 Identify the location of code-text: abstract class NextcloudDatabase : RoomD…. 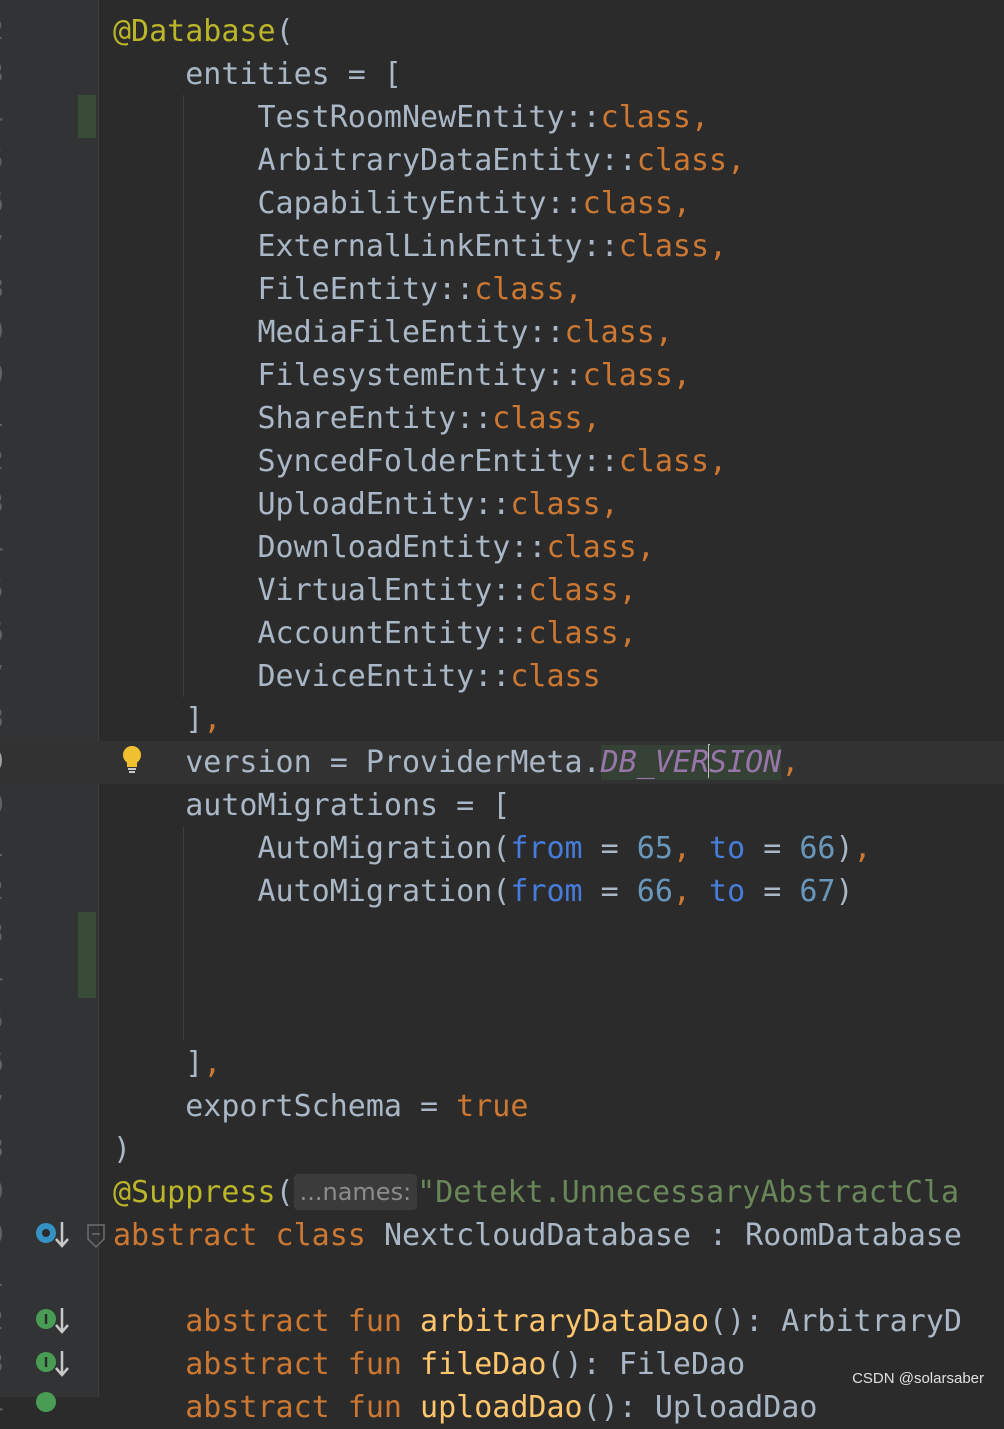
(537, 1235).